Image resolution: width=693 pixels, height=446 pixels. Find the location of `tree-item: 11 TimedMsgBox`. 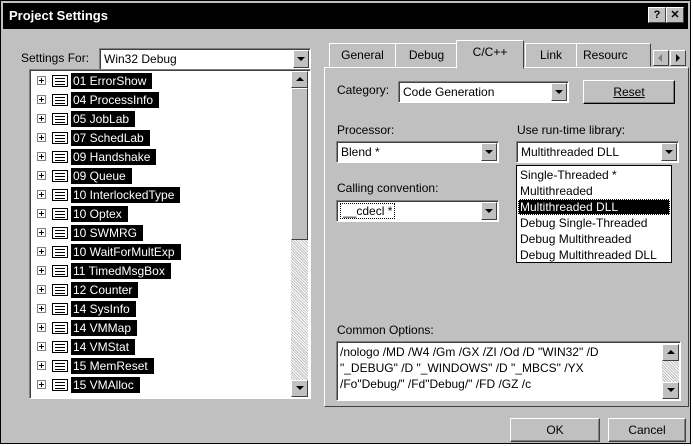

tree-item: 11 TimedMsgBox is located at coordinates (161, 271).